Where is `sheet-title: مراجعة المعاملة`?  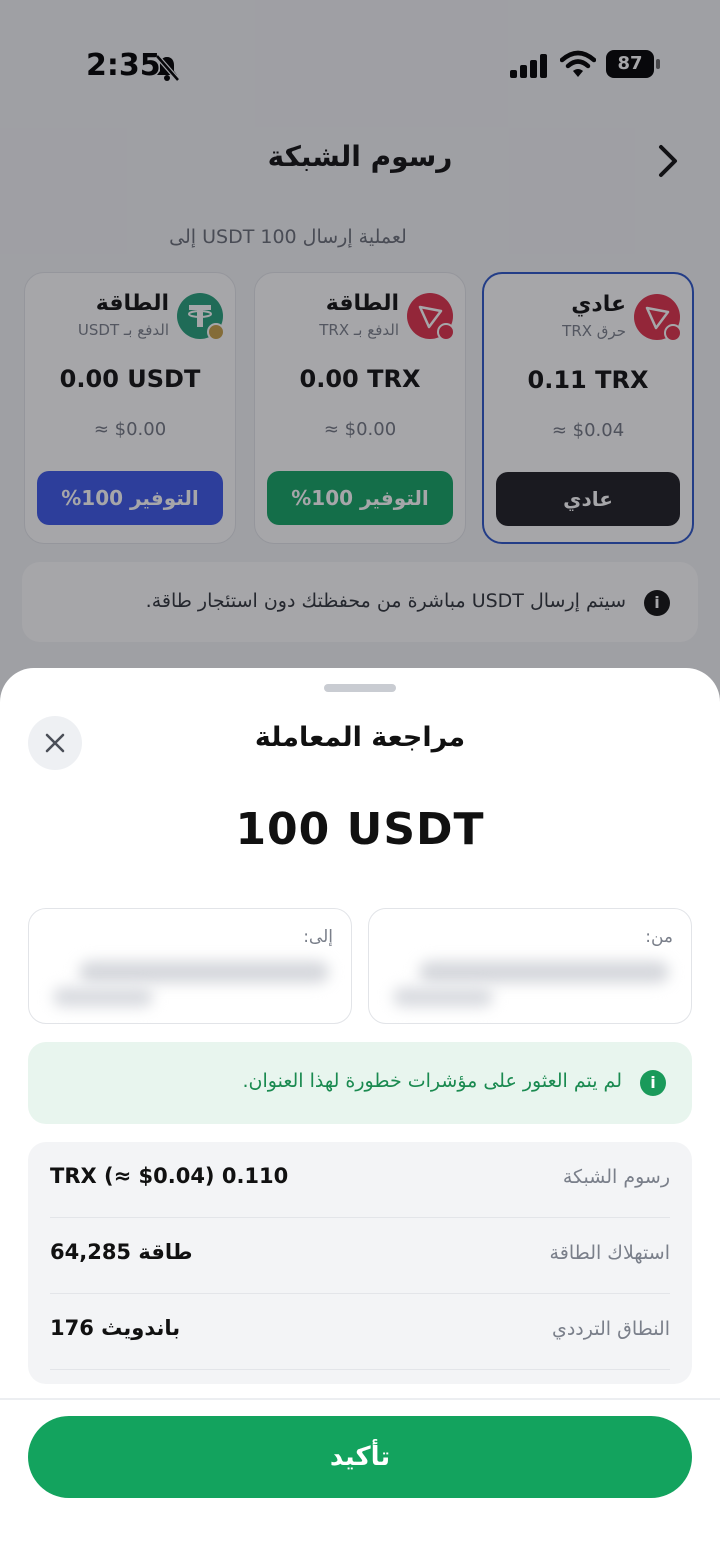 sheet-title: مراجعة المعاملة is located at coordinates (360, 737).